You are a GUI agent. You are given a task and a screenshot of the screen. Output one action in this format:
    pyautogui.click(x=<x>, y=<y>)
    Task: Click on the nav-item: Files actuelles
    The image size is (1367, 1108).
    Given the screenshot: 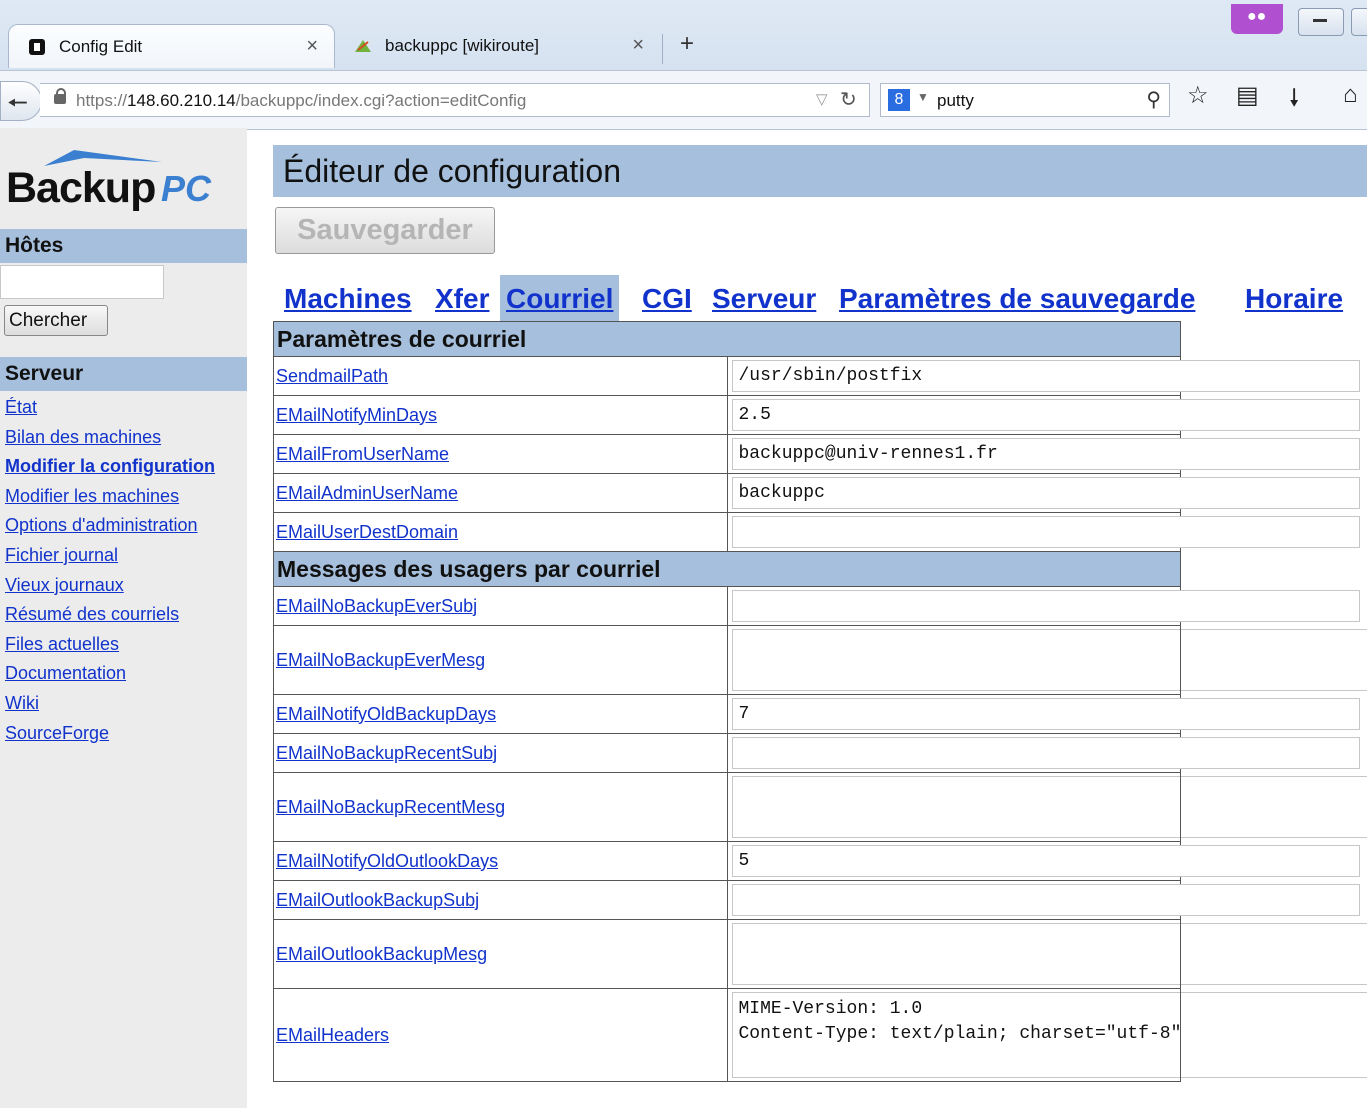 What is the action you would take?
    pyautogui.click(x=110, y=649)
    